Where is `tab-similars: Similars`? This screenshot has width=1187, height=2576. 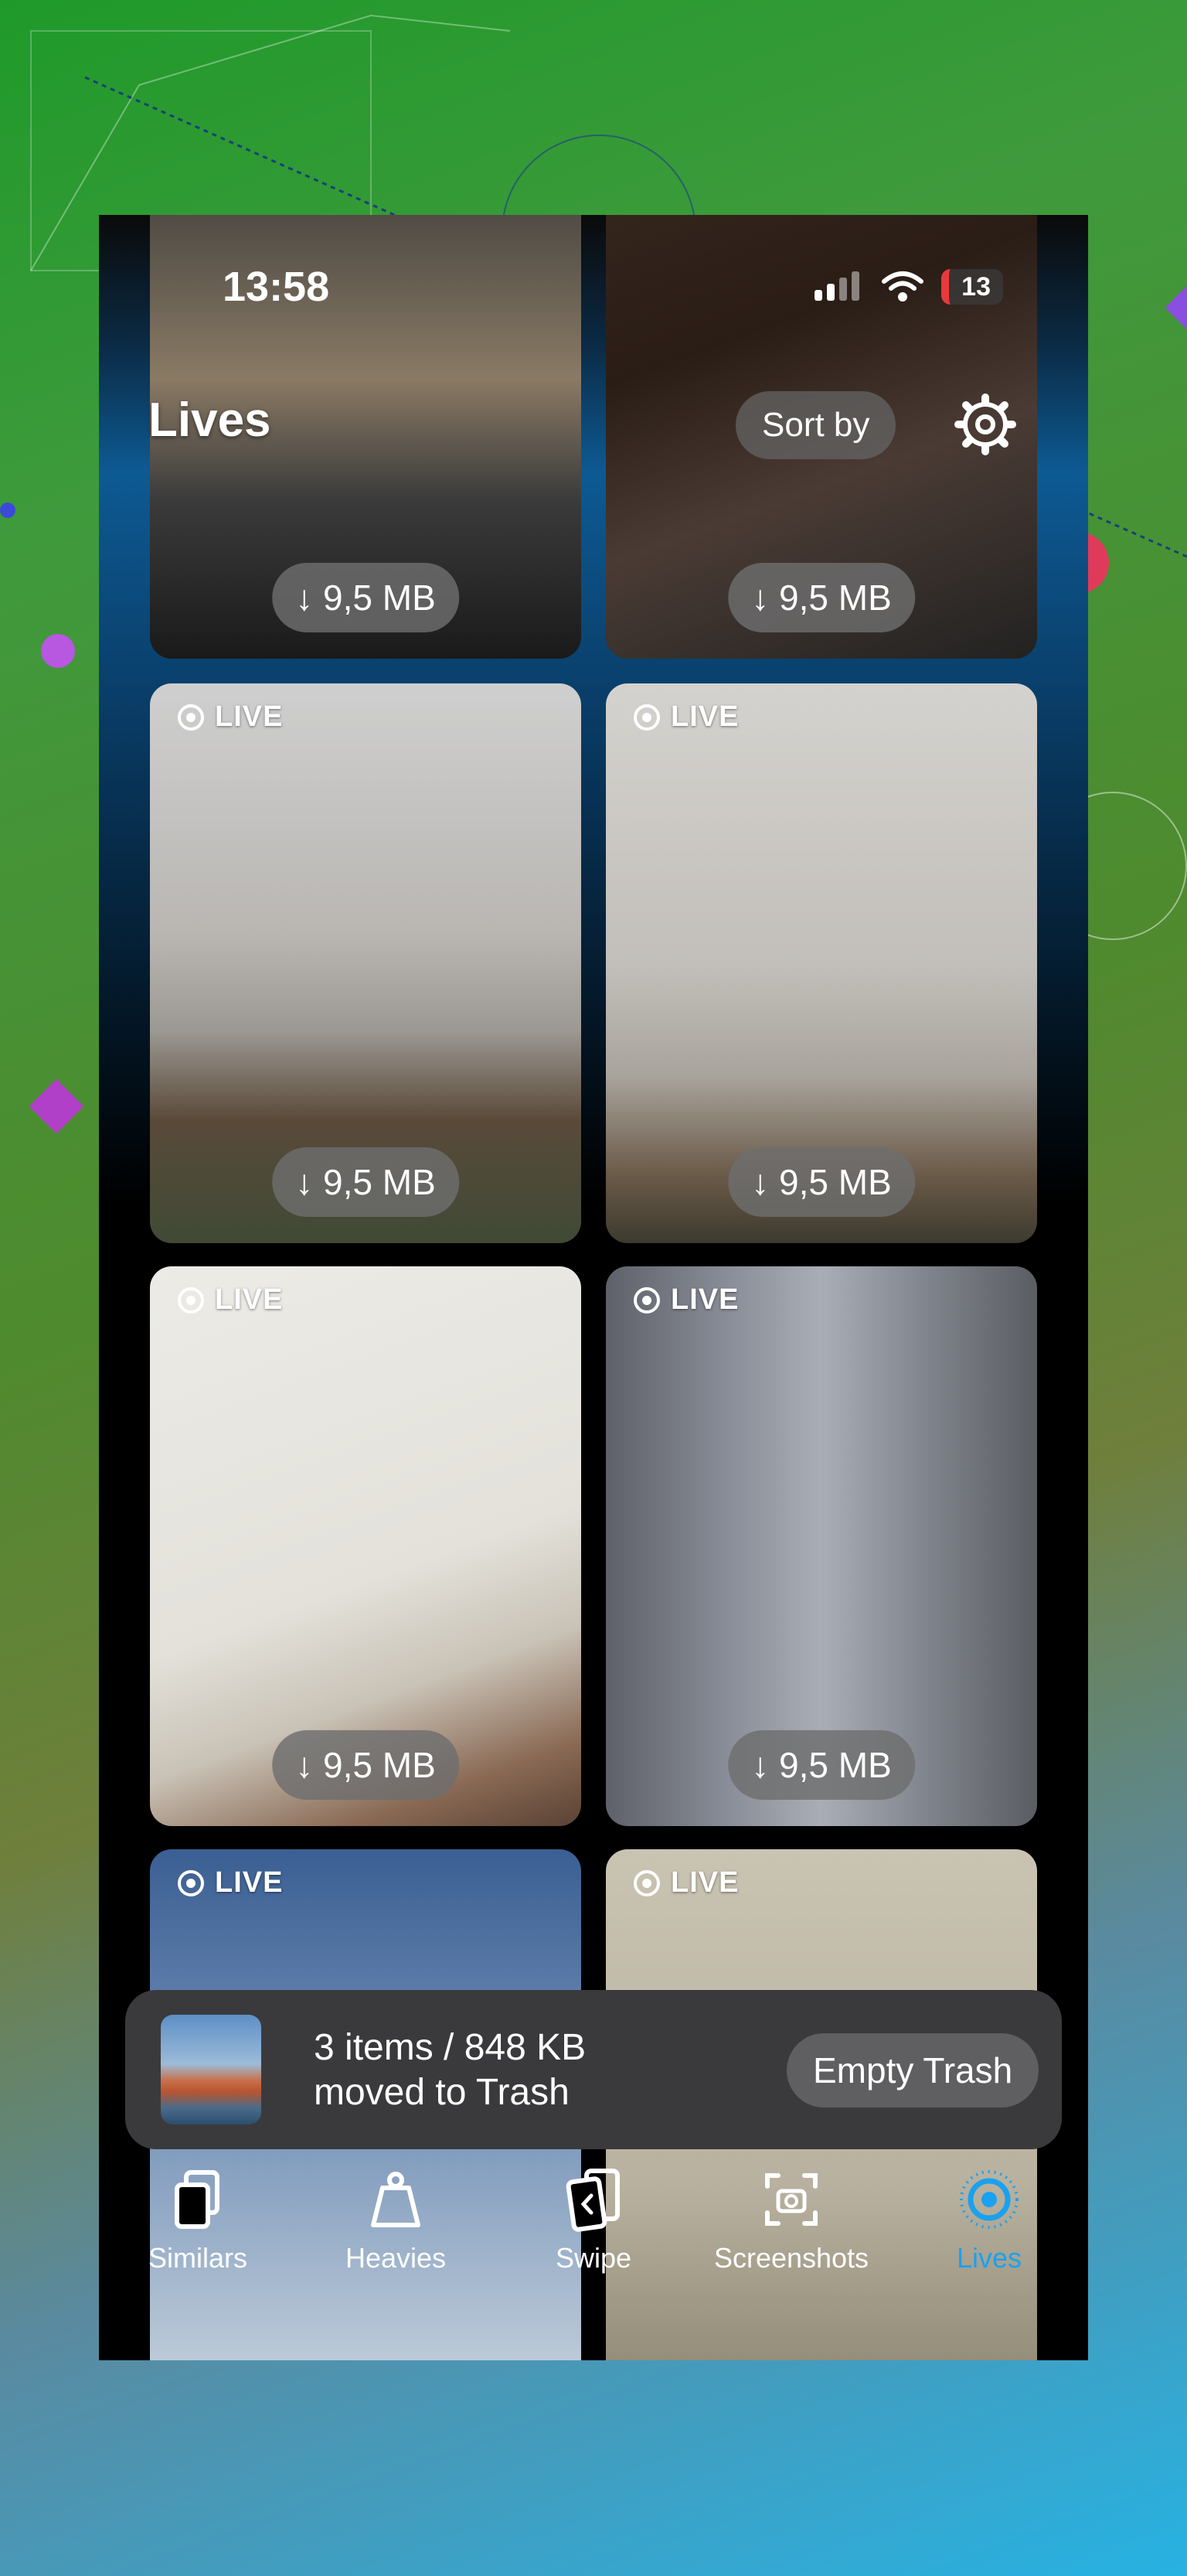 tab-similars: Similars is located at coordinates (198, 2214).